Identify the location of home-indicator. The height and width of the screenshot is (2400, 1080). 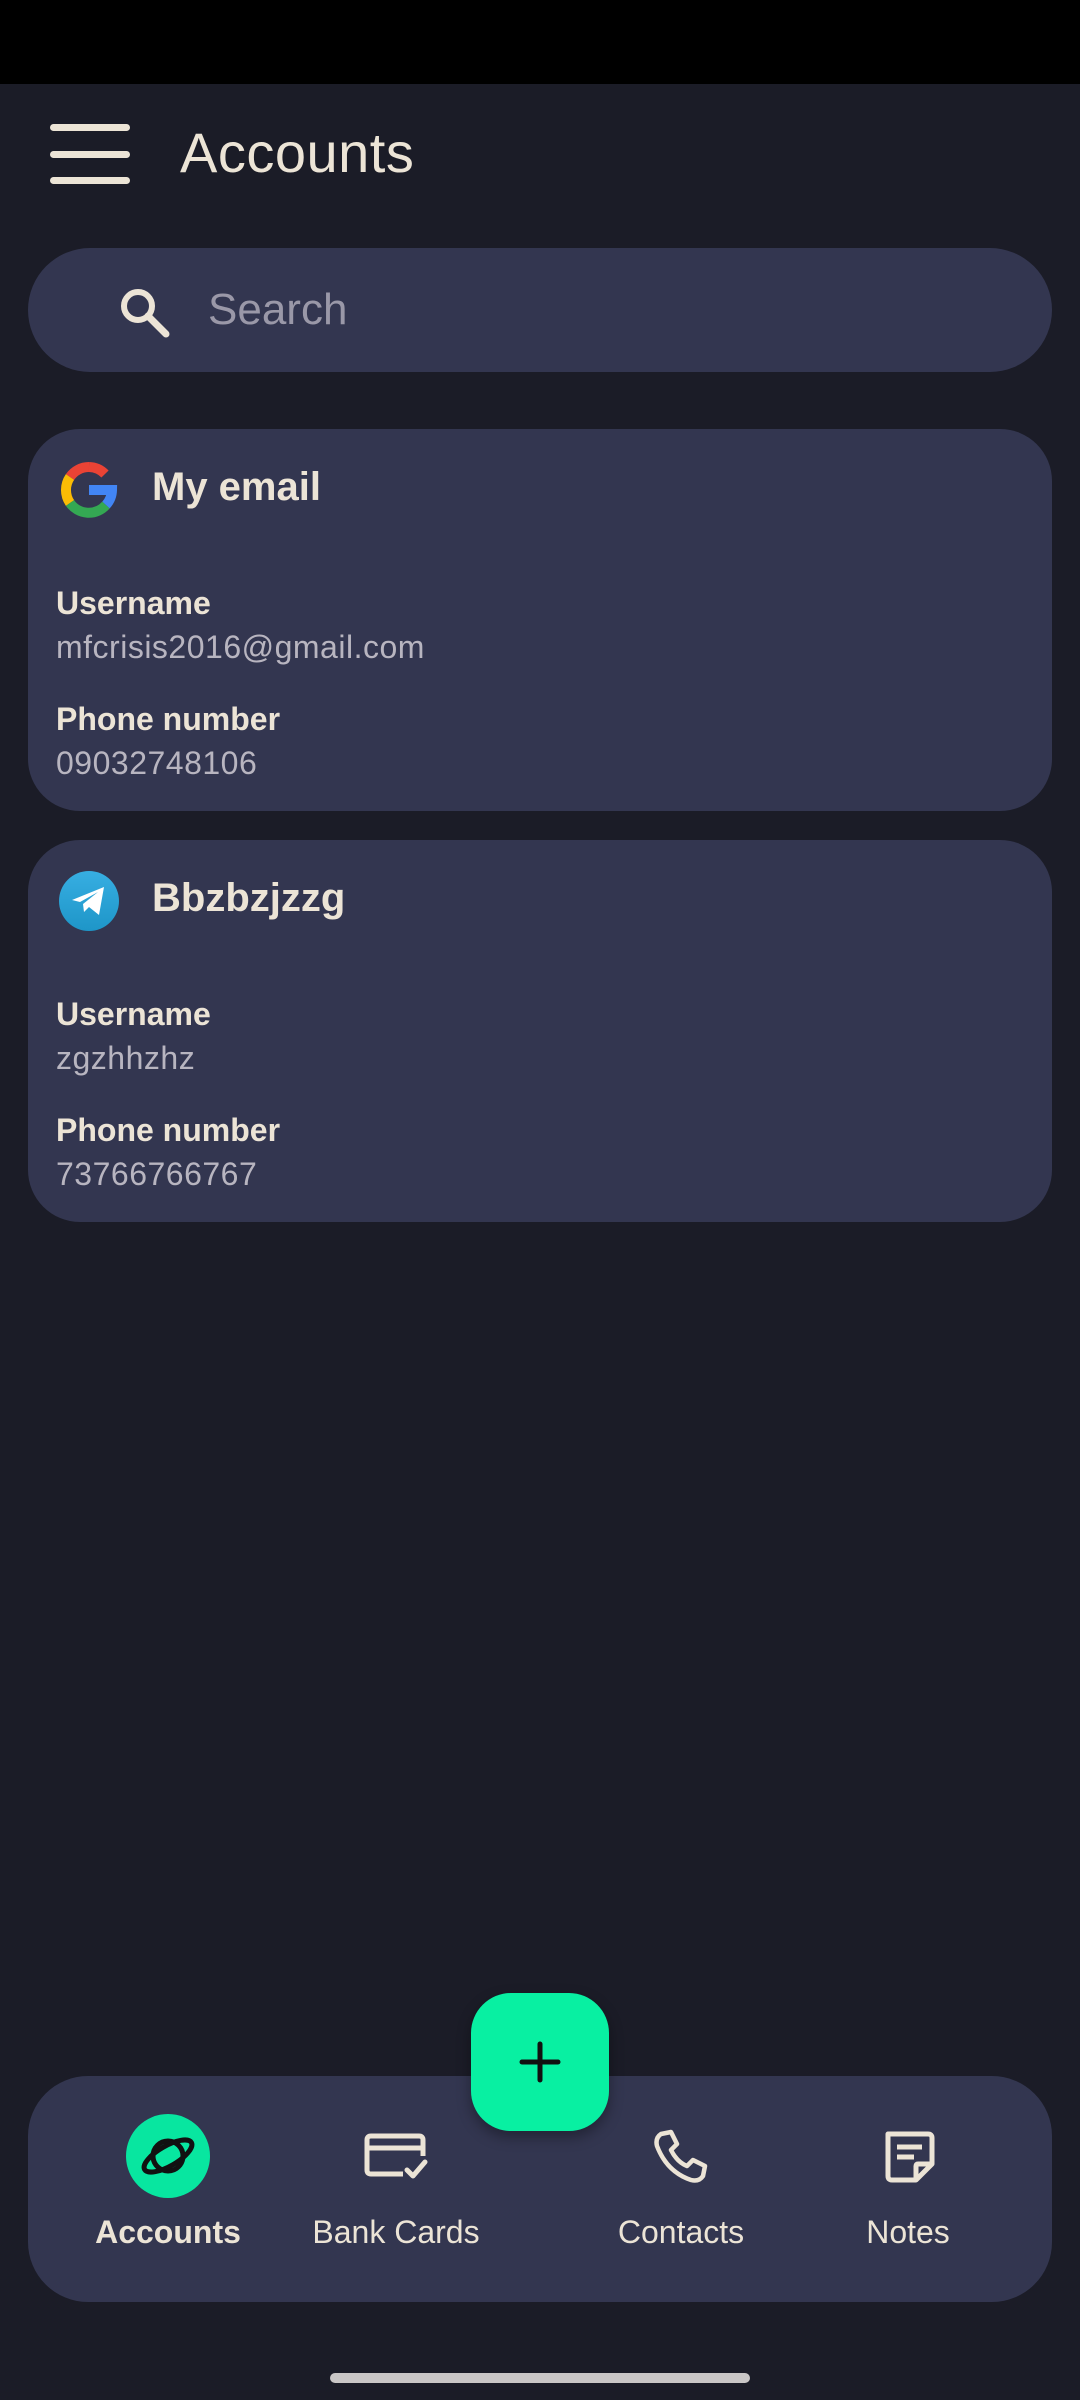
(540, 2378).